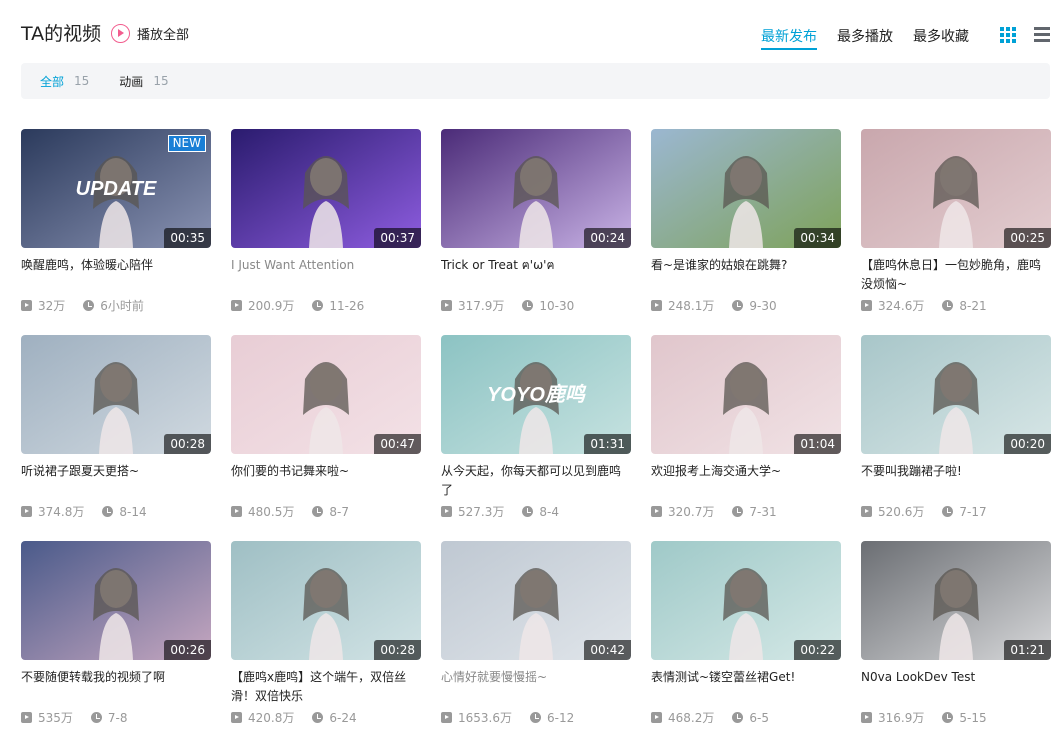  I want to click on view-count: 200.9万, so click(271, 306).